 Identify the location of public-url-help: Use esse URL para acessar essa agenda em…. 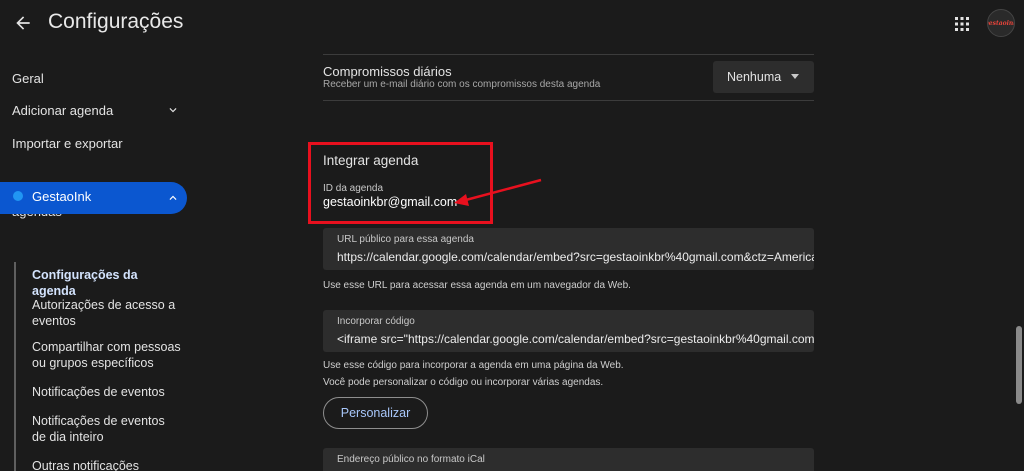
(477, 285).